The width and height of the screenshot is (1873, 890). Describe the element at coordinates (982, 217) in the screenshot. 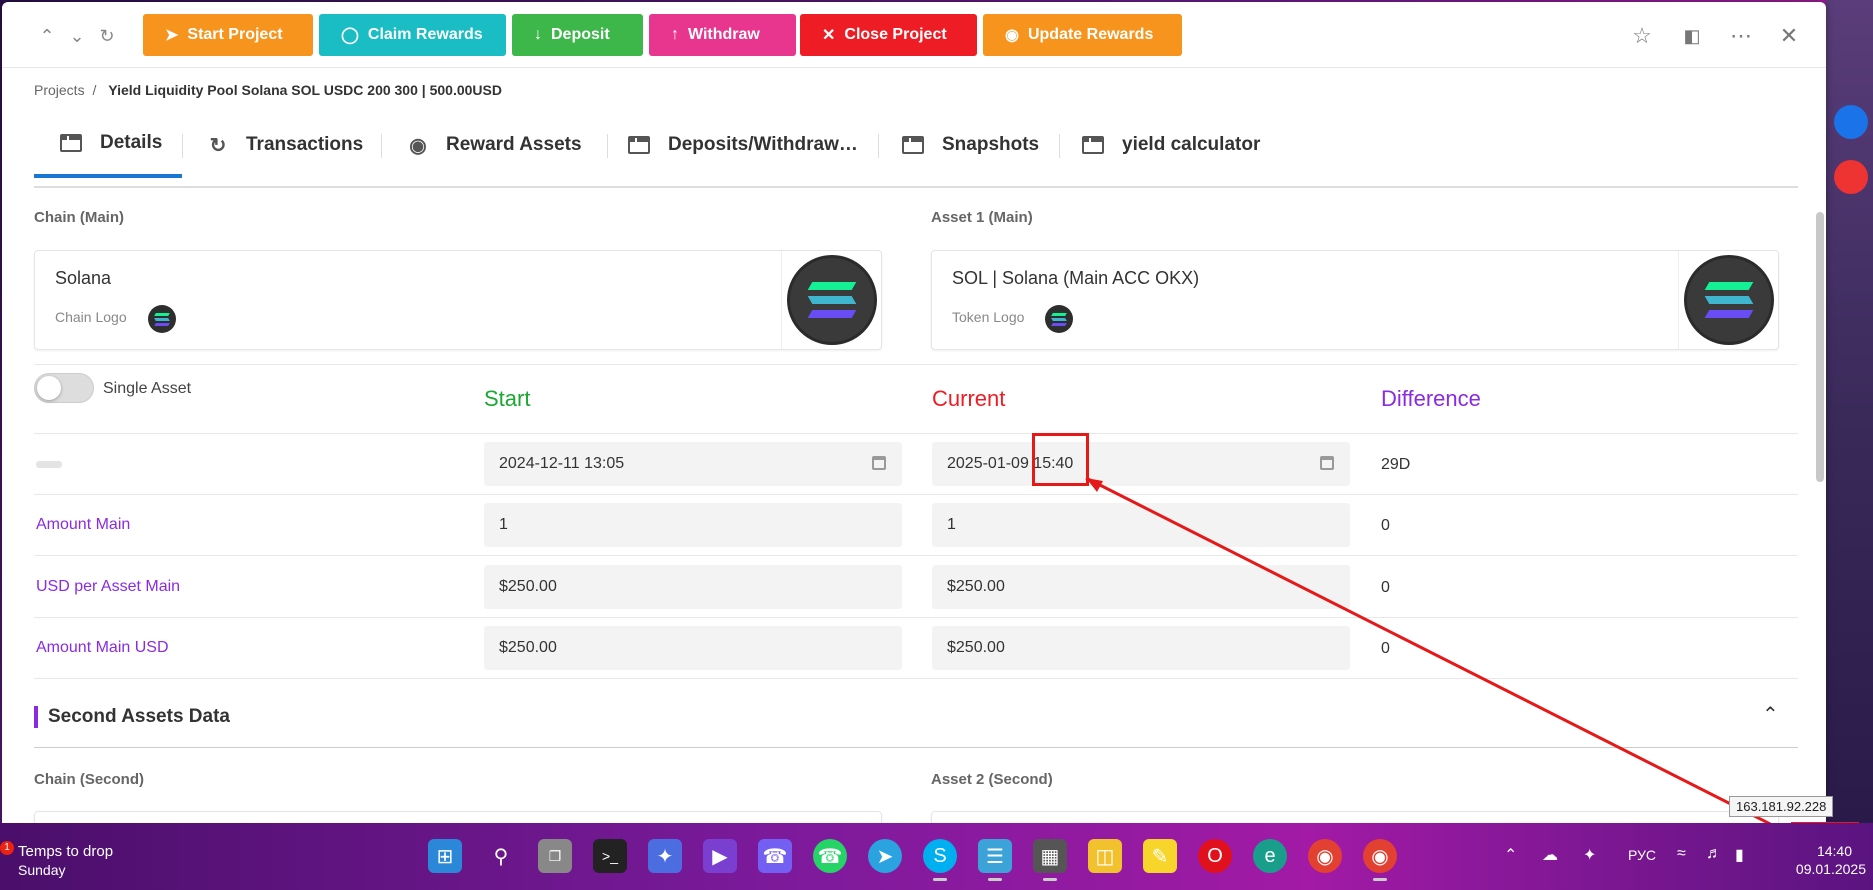

I see `asset-main-label: Asset 1 (Main)` at that location.